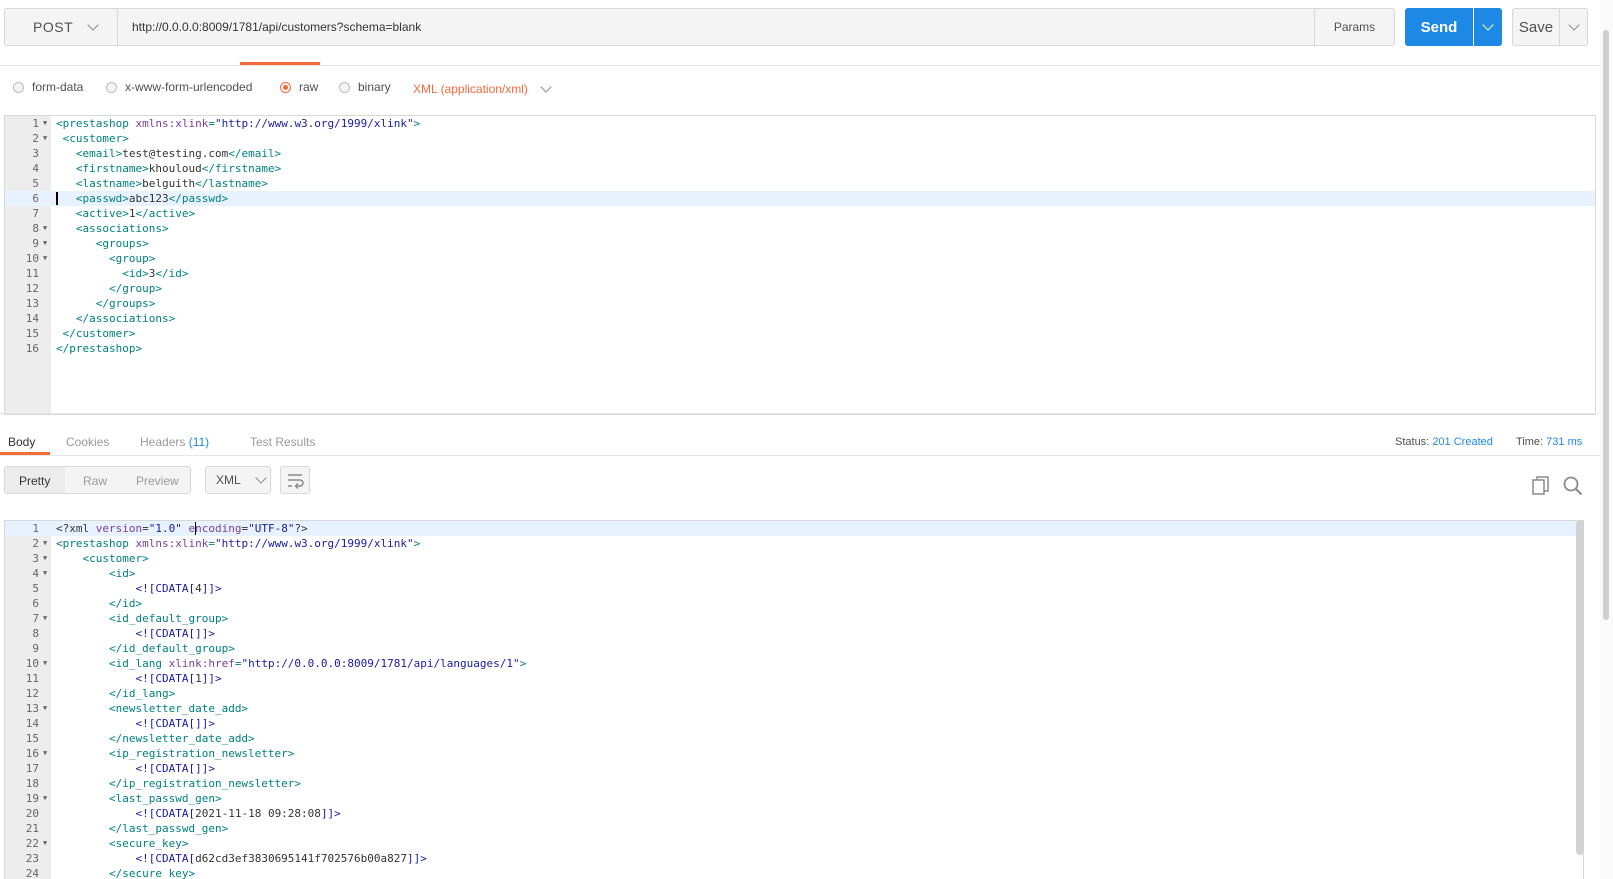 The image size is (1613, 879). What do you see at coordinates (95, 481) in the screenshot?
I see `view-raw-button: Raw` at bounding box center [95, 481].